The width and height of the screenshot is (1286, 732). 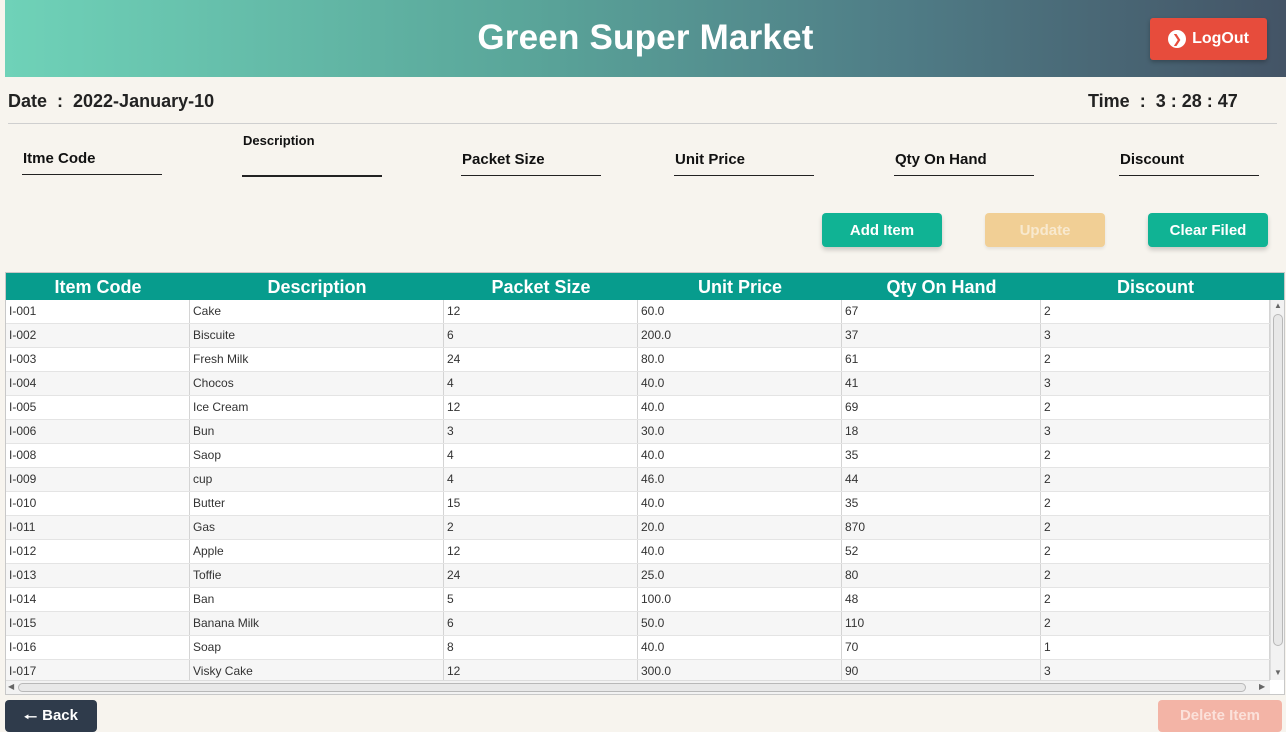 I want to click on header-divider, so click(x=642, y=123).